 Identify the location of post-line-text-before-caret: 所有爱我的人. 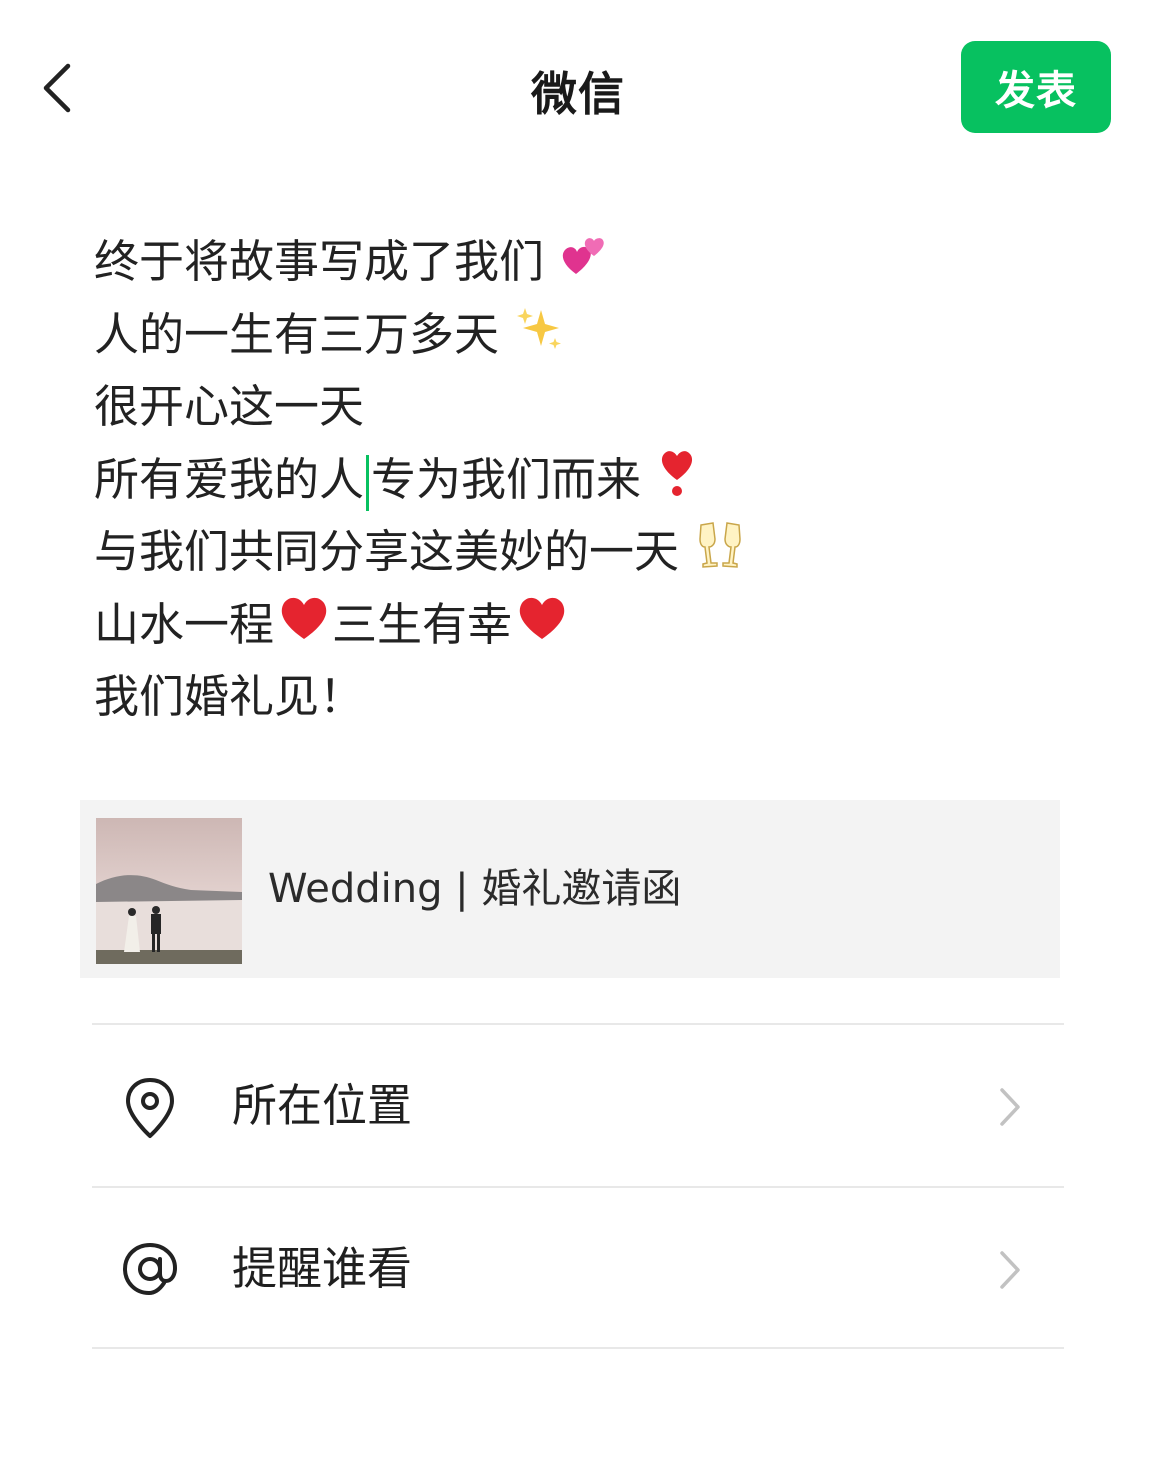
(229, 479).